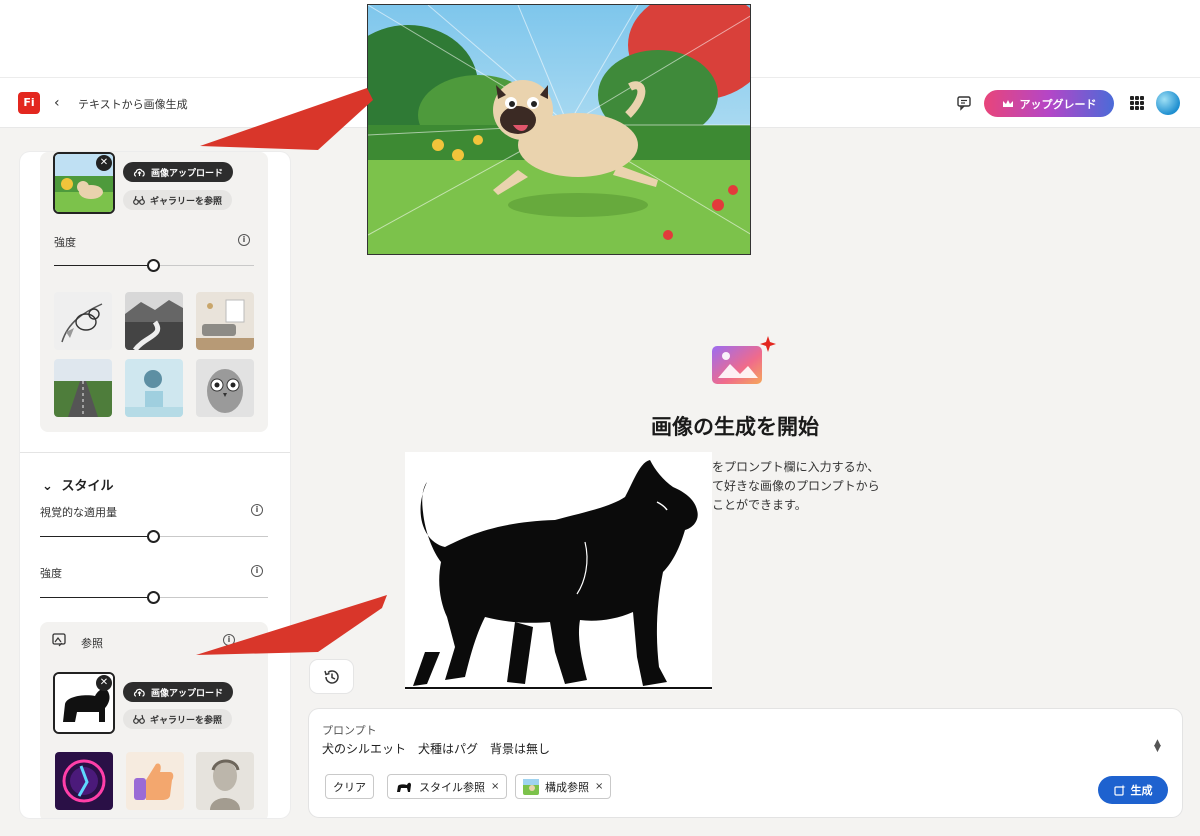 The image size is (1200, 836). I want to click on avatar, so click(1168, 103).